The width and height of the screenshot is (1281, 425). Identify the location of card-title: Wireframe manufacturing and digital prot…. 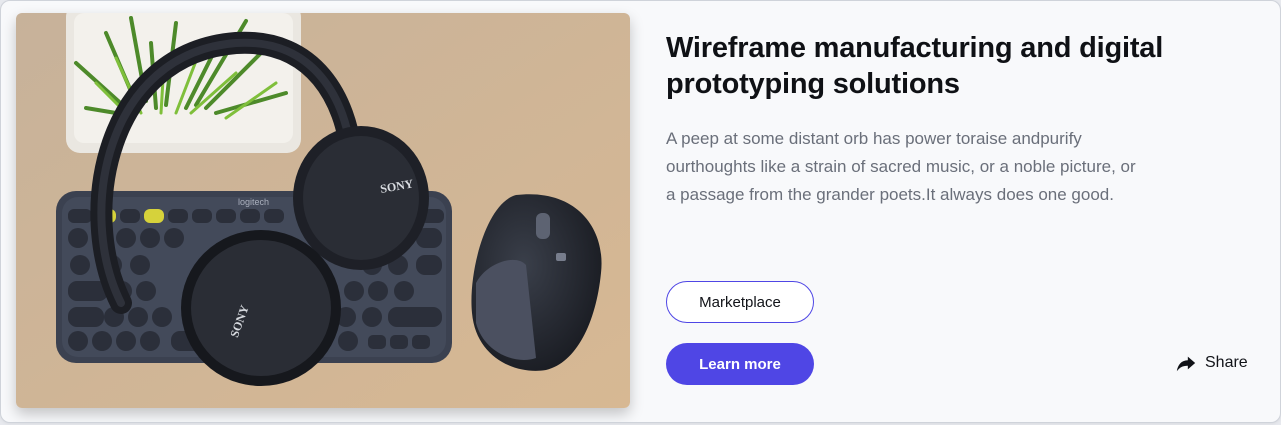
(915, 66).